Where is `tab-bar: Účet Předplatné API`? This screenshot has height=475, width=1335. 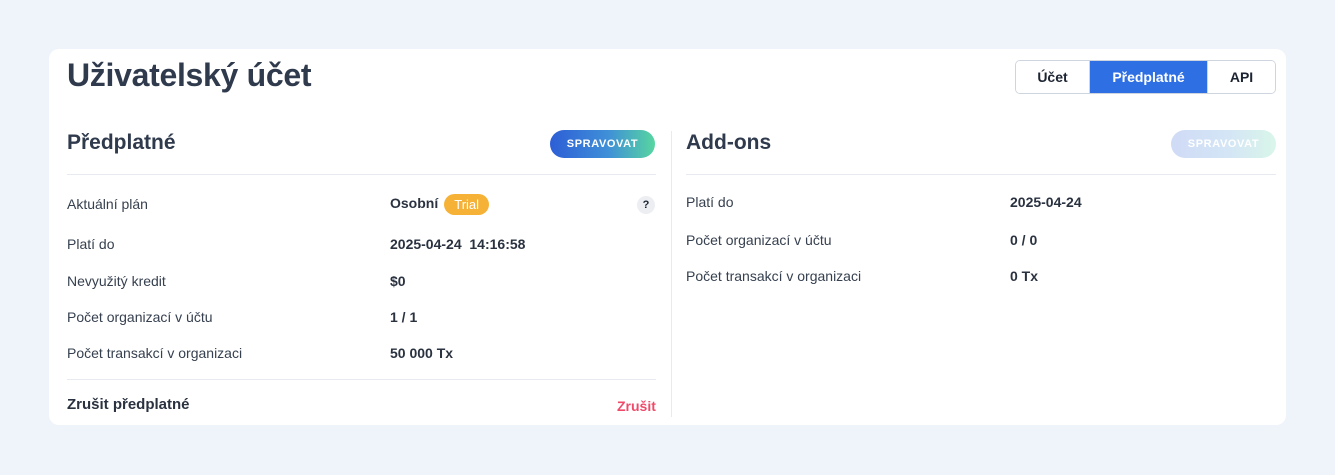 tab-bar: Účet Předplatné API is located at coordinates (1145, 77).